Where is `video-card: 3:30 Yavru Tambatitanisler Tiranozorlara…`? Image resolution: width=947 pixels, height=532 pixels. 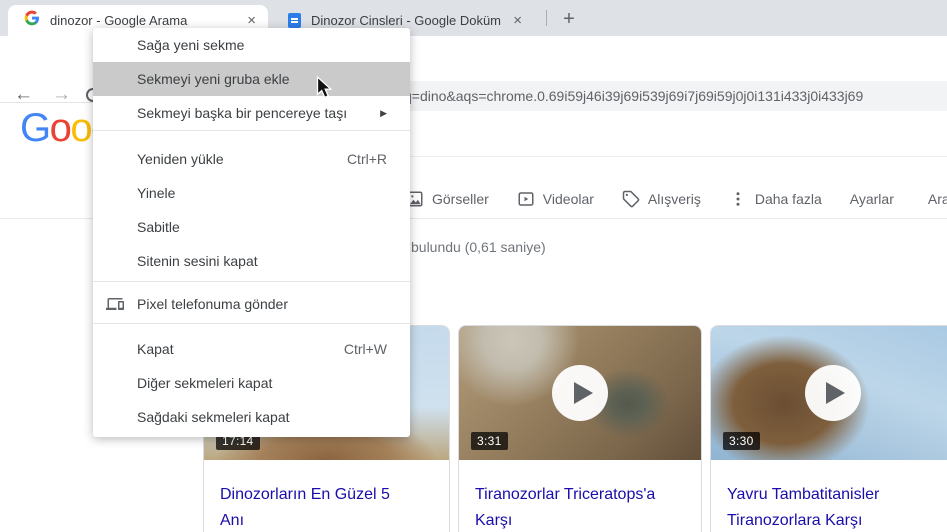 video-card: 3:30 Yavru Tambatitanisler Tiranozorlara… is located at coordinates (828, 428).